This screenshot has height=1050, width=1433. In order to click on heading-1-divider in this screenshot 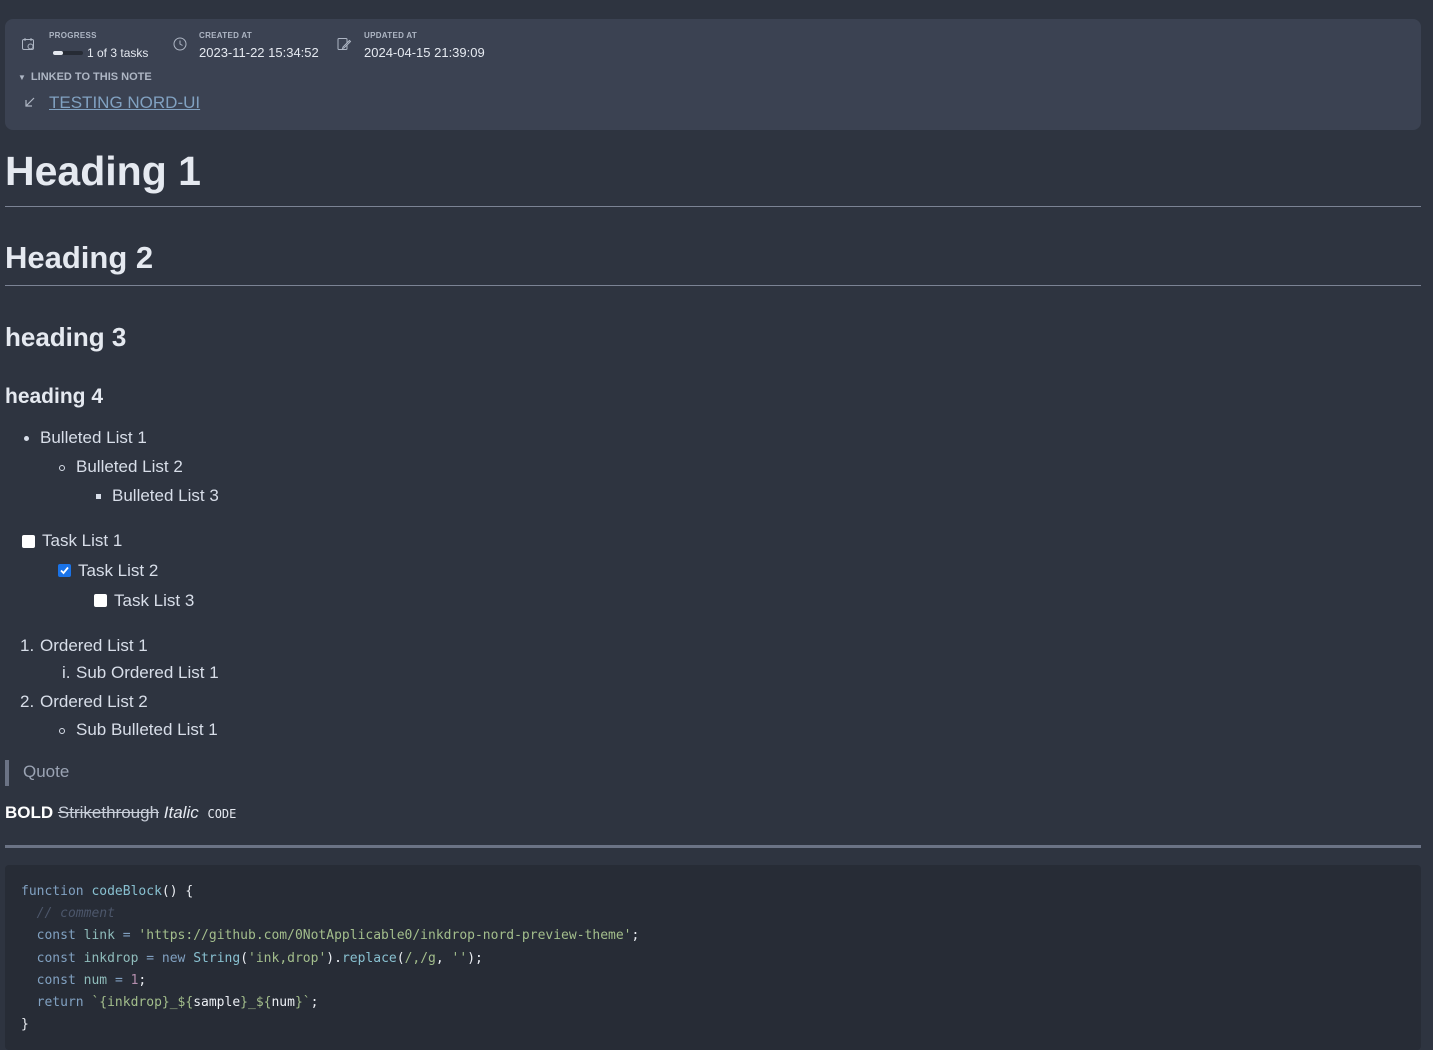, I will do `click(713, 206)`.